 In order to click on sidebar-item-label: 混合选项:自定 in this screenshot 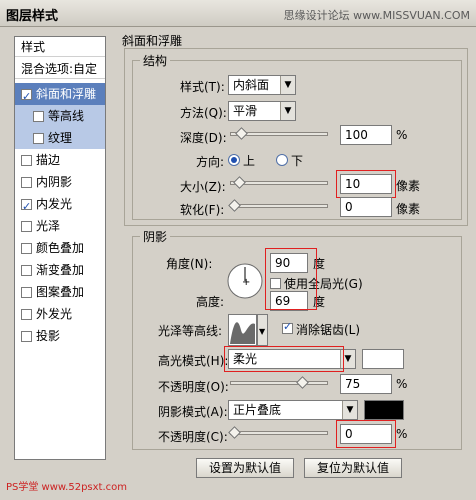, I will do `click(59, 69)`.